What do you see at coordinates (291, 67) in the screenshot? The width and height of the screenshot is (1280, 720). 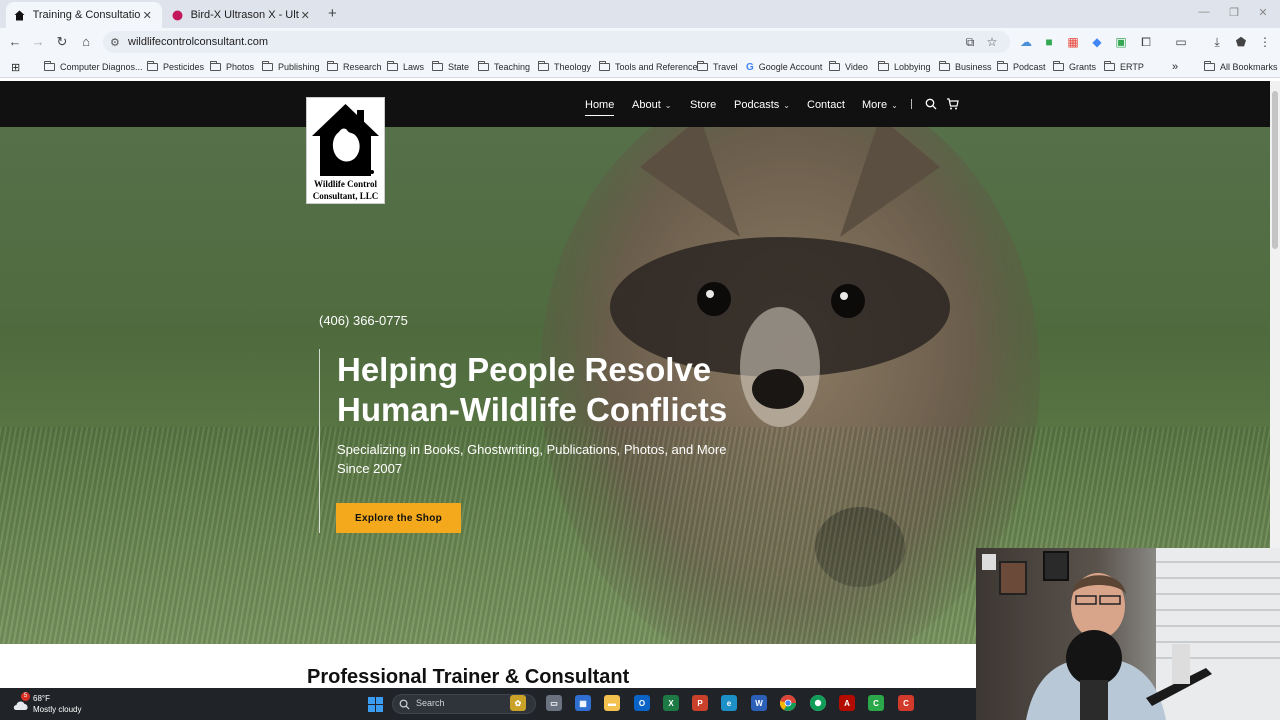 I see `bookmark-item: Publishing` at bounding box center [291, 67].